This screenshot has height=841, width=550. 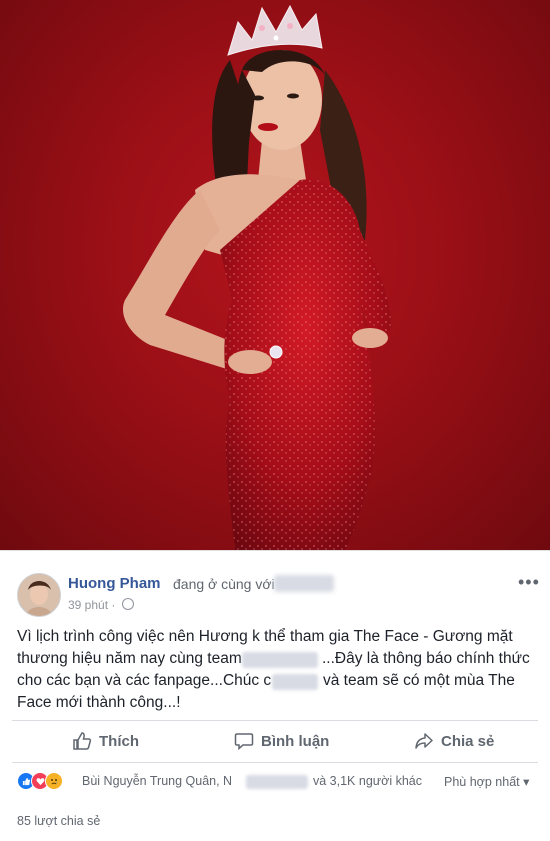 I want to click on divider-bottom, so click(x=275, y=762).